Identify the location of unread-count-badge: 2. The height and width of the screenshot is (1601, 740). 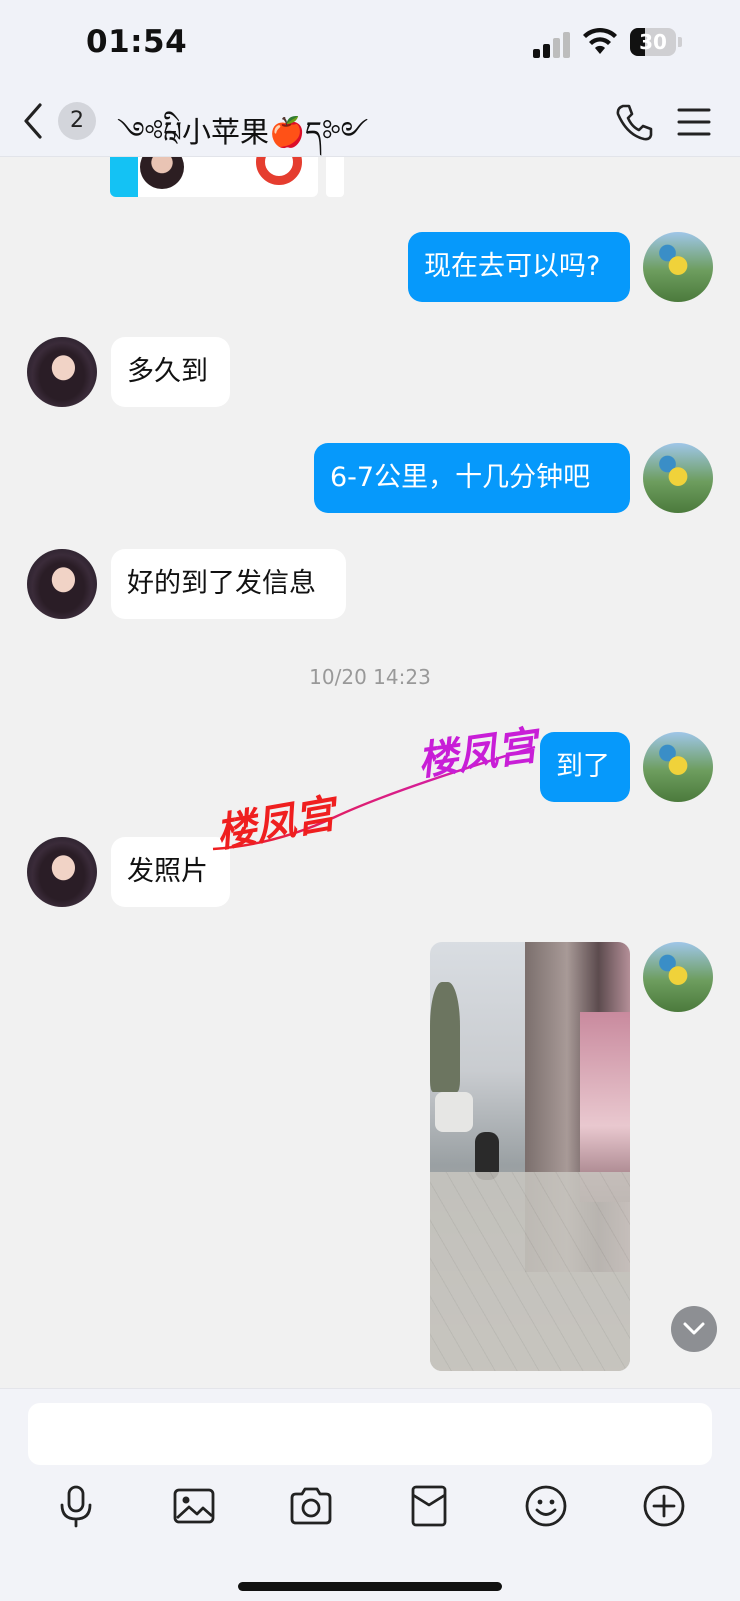
(77, 121).